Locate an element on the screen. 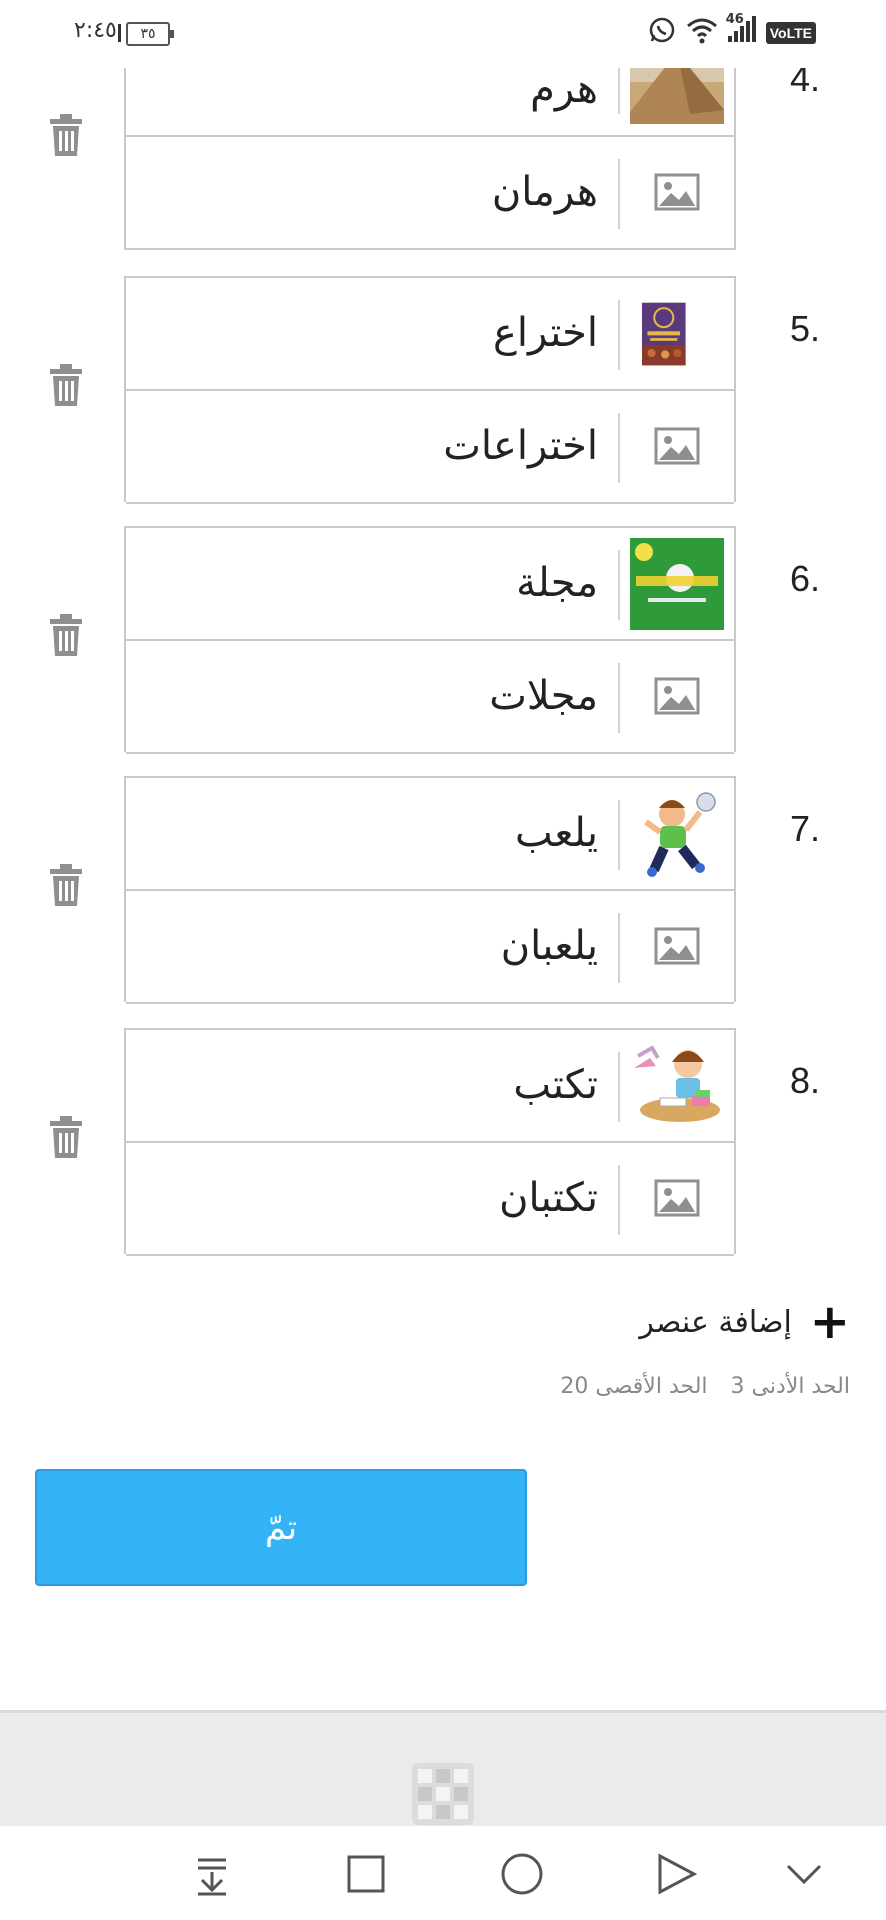 The width and height of the screenshot is (886, 1920). item-card: مجلة مجلات is located at coordinates (430, 640).